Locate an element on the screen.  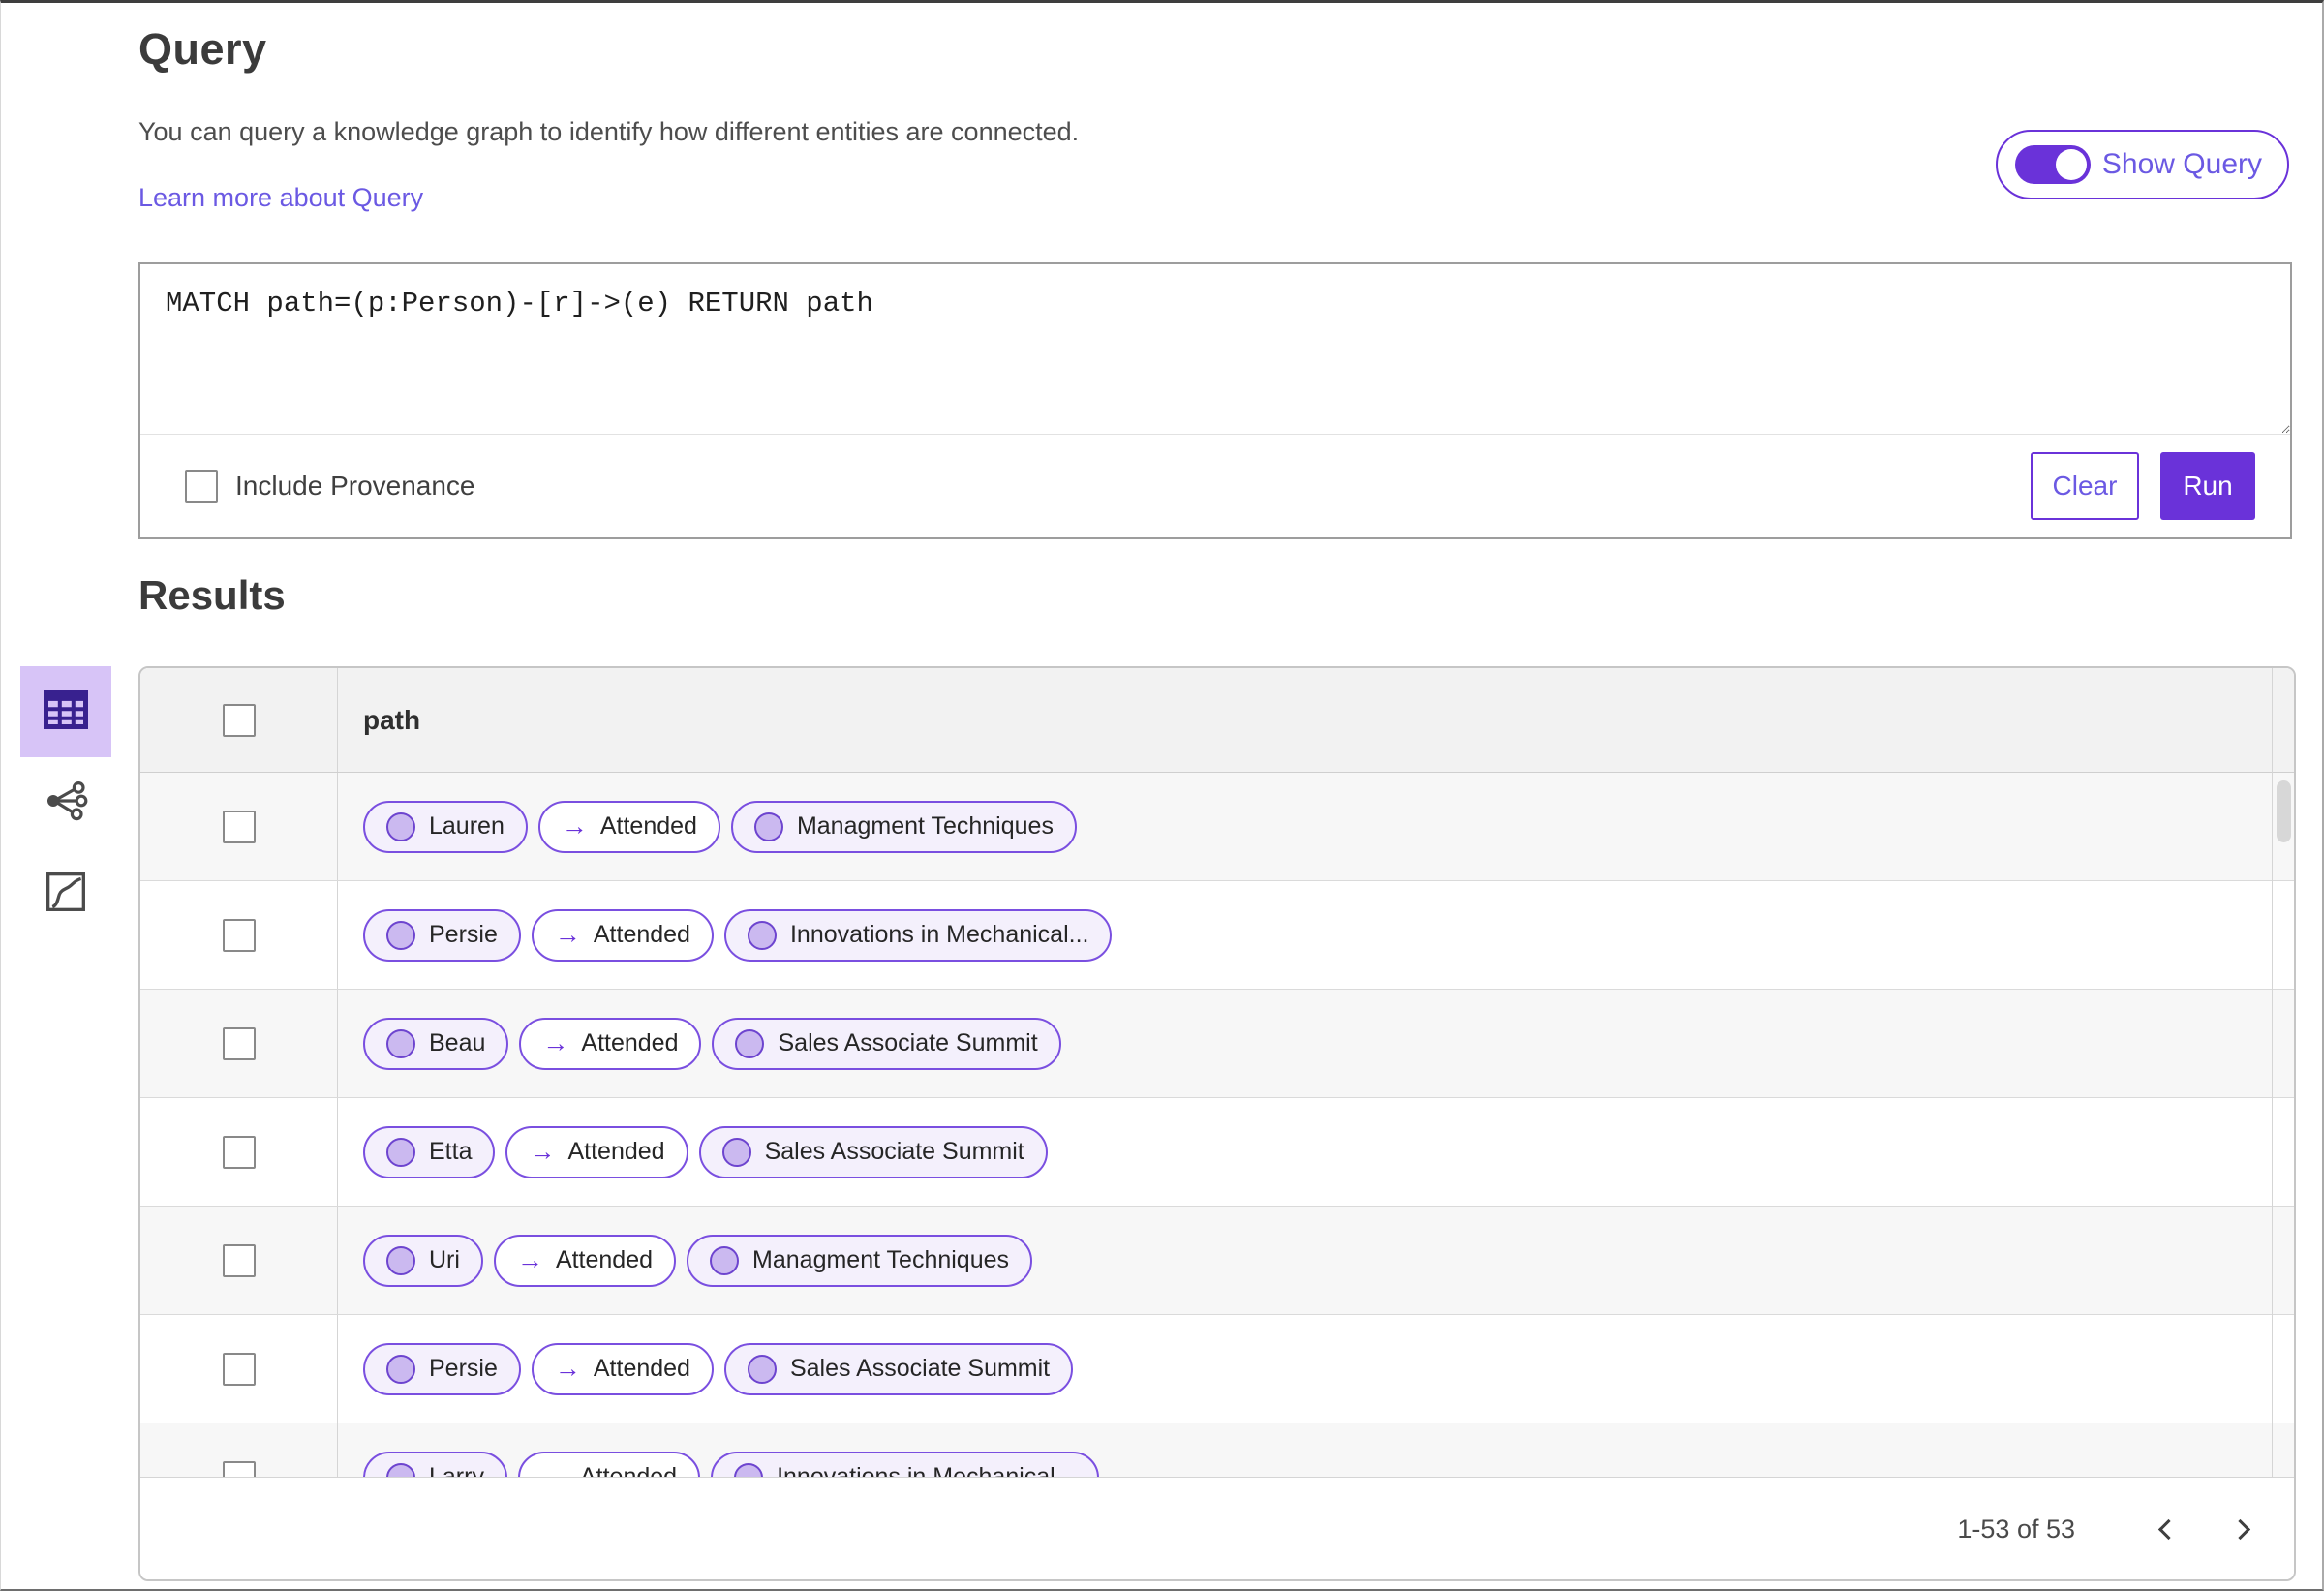
subject-label: Larry is located at coordinates (457, 1470).